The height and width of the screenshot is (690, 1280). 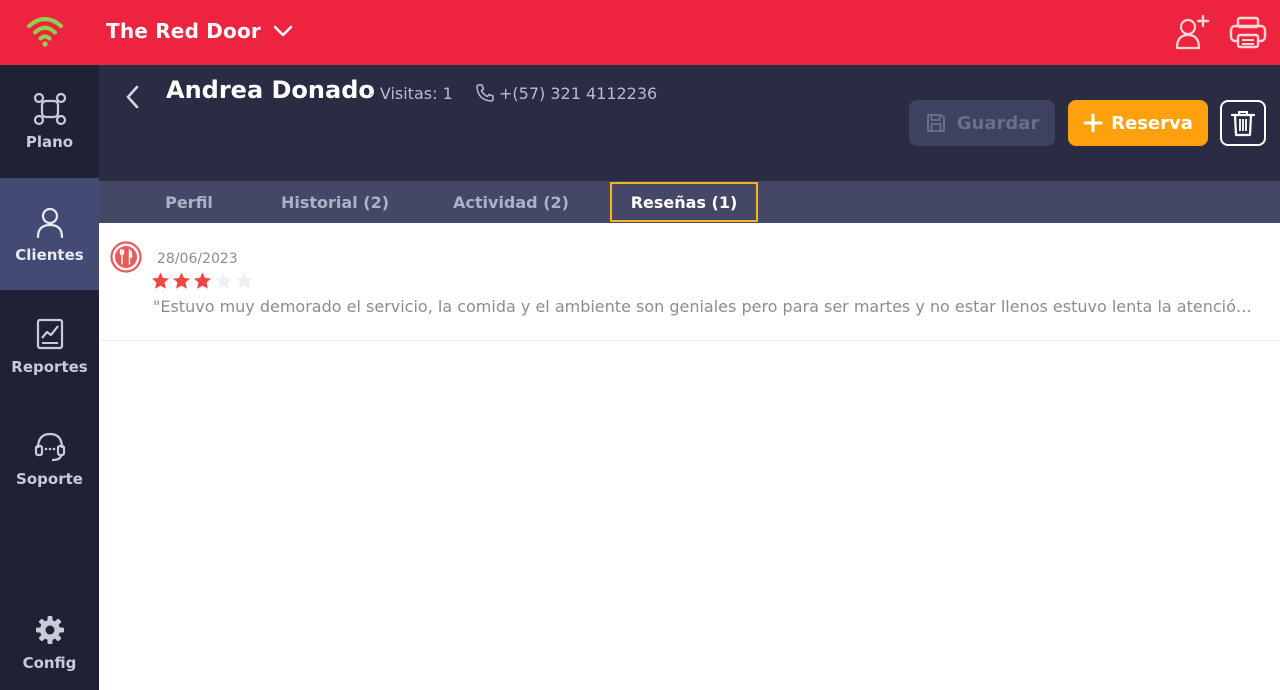 I want to click on reserve-button-label: Reserva, so click(x=1152, y=123).